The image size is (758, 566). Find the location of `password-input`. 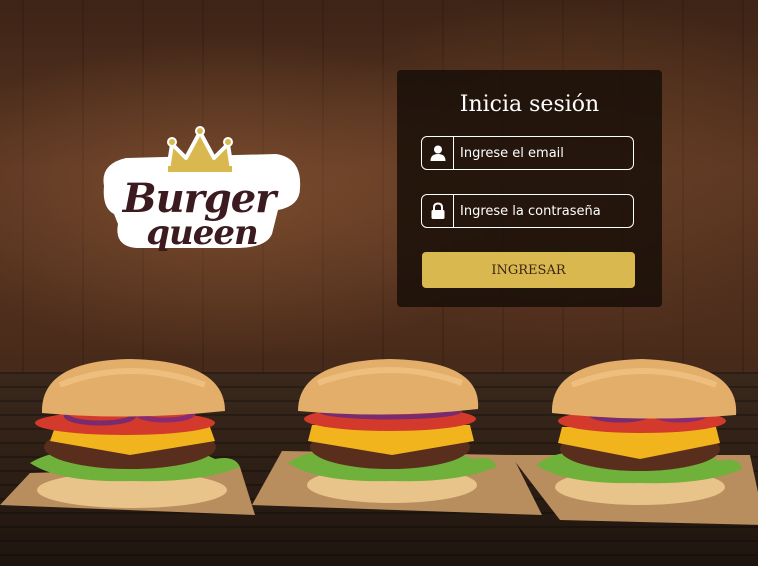

password-input is located at coordinates (543, 211).